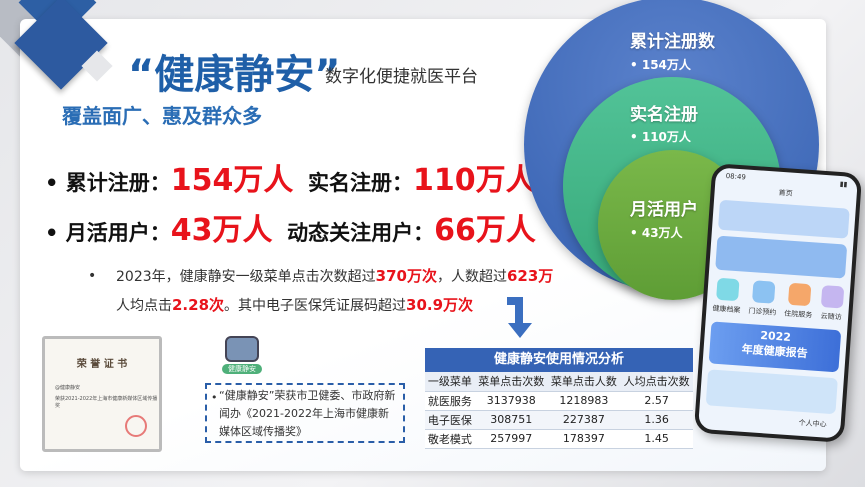 The height and width of the screenshot is (487, 865). What do you see at coordinates (762, 311) in the screenshot?
I see `menu-label: 门诊预约` at bounding box center [762, 311].